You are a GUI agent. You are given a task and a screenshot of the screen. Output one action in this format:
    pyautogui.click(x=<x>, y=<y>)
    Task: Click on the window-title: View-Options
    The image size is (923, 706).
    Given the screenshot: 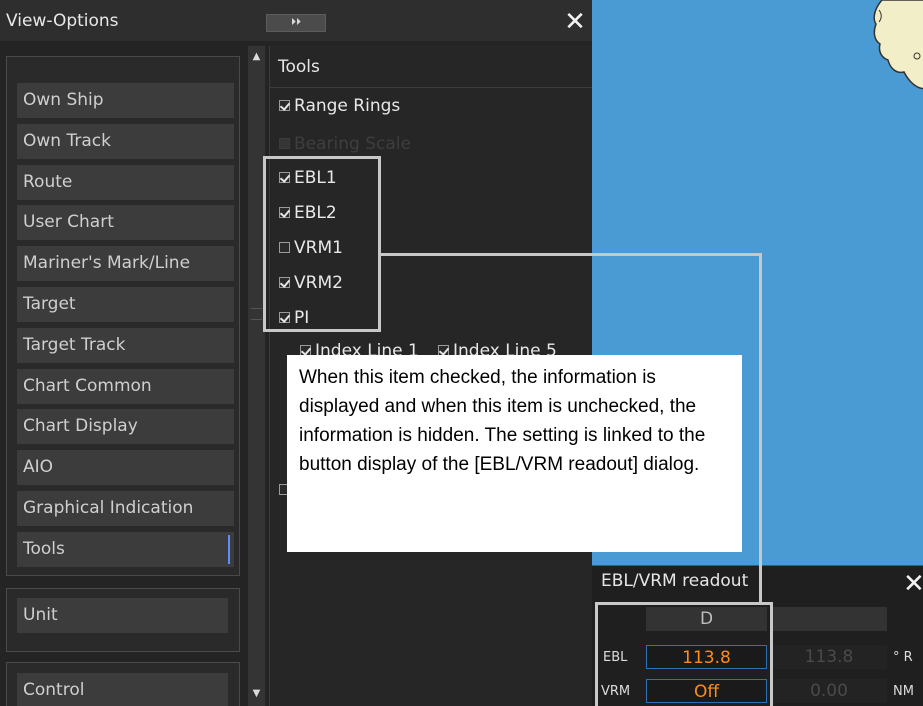 What is the action you would take?
    pyautogui.click(x=62, y=21)
    